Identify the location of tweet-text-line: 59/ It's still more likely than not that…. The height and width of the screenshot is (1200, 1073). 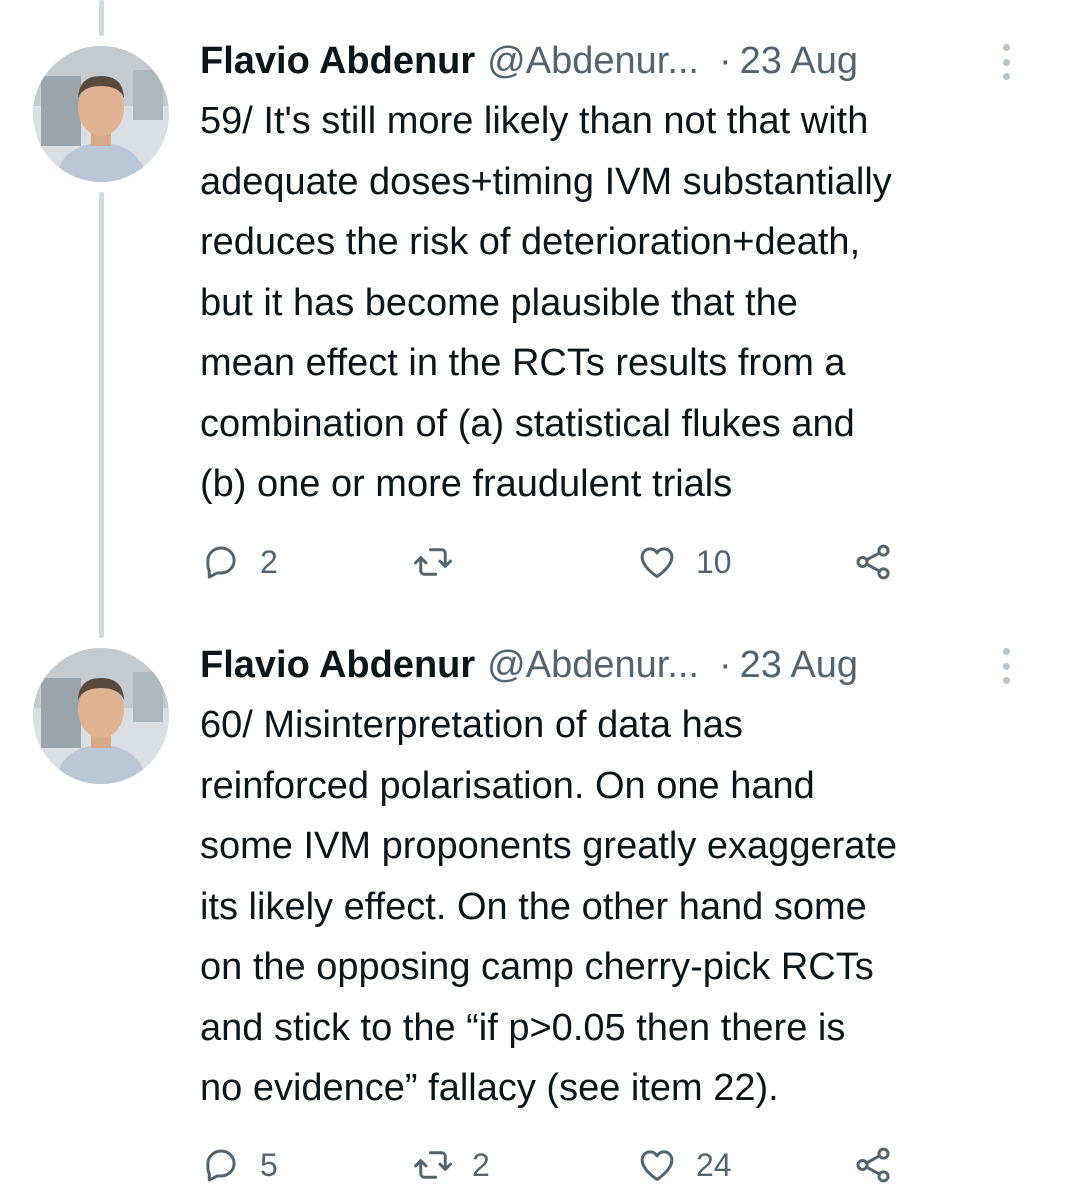
(534, 121).